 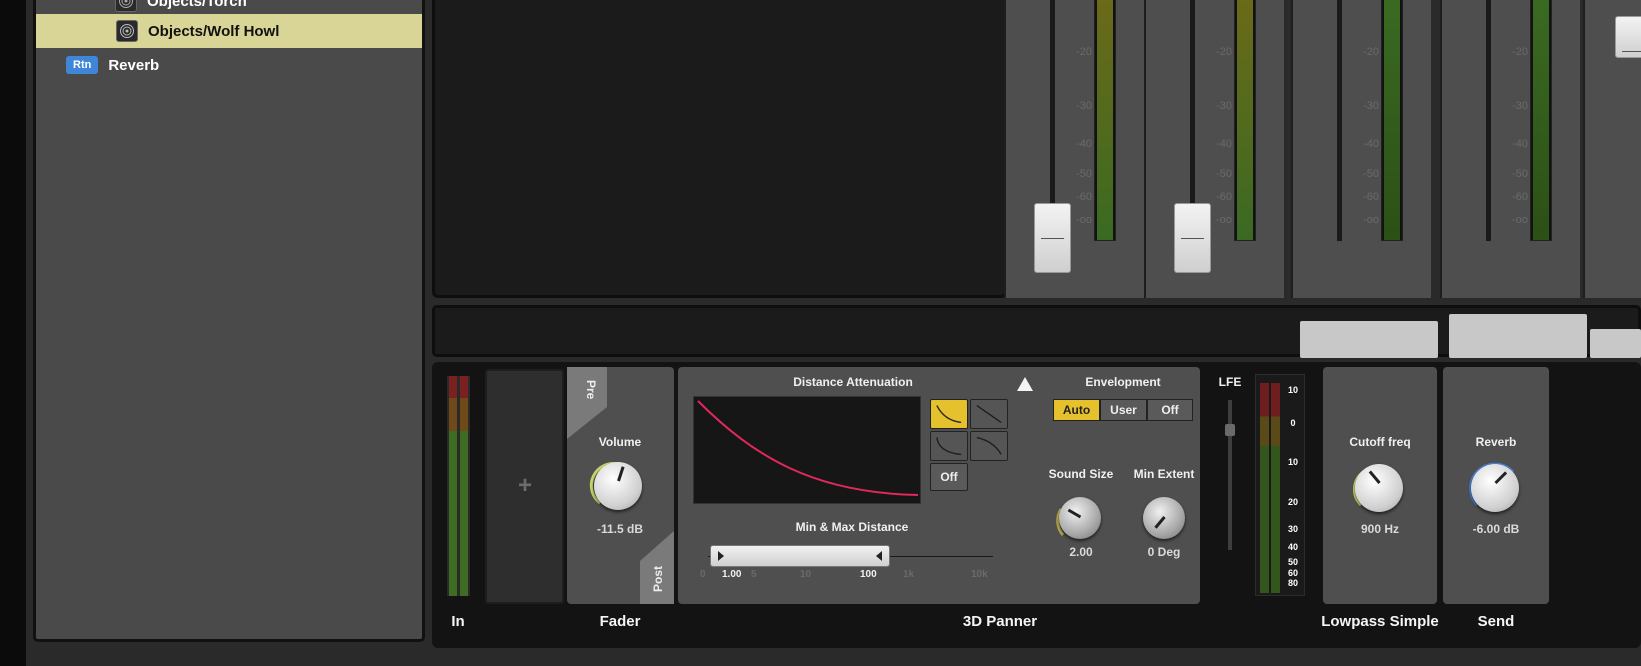 I want to click on lowpass-title: Lowpass Simple, so click(x=1380, y=621).